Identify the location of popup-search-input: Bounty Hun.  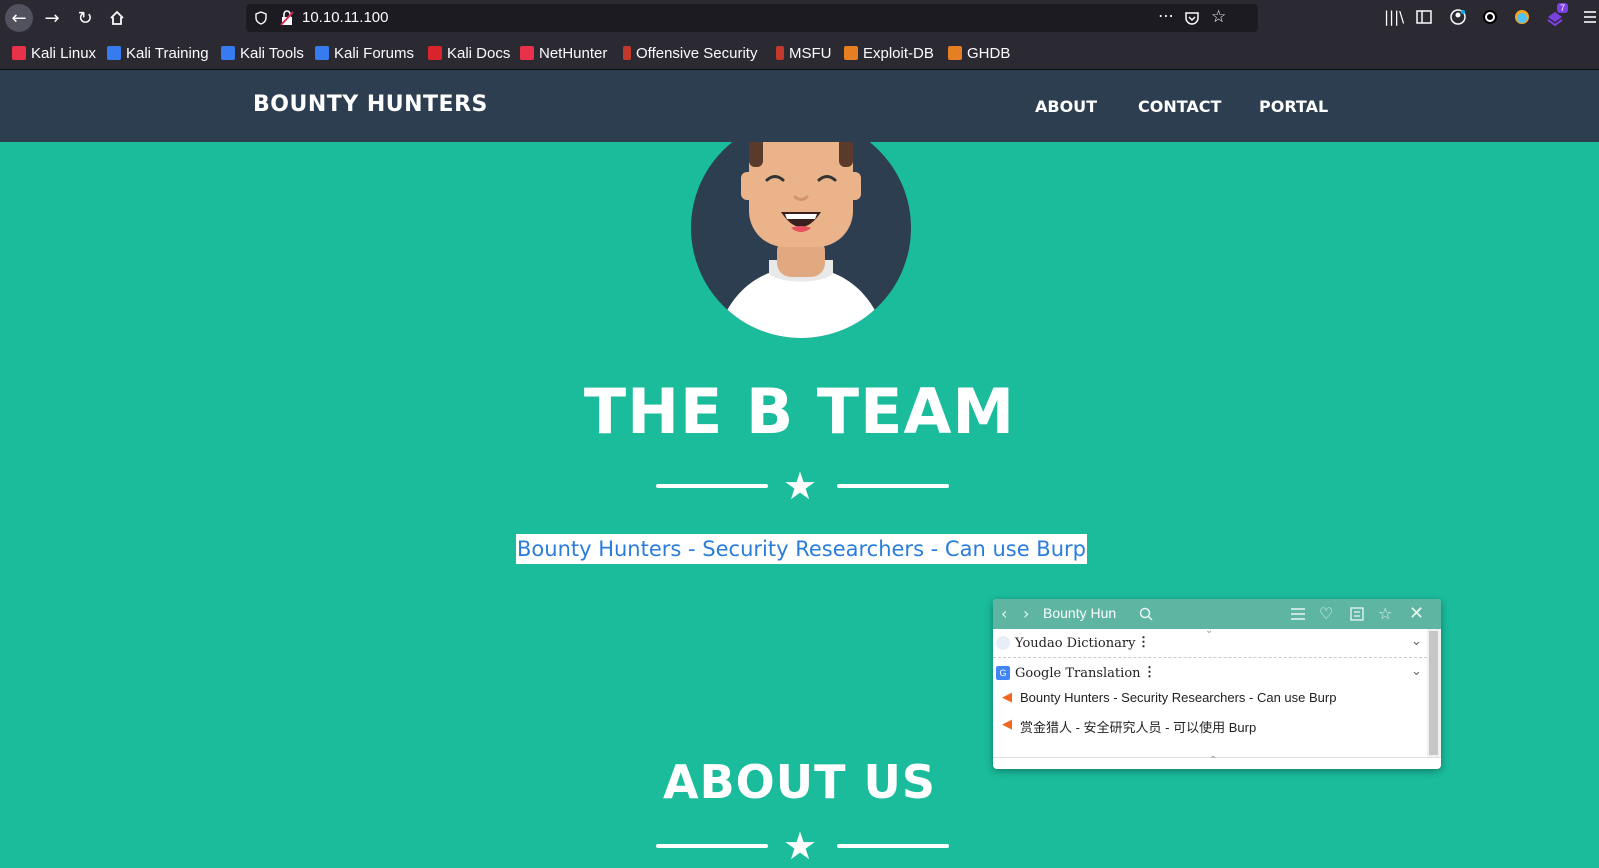
(1079, 613).